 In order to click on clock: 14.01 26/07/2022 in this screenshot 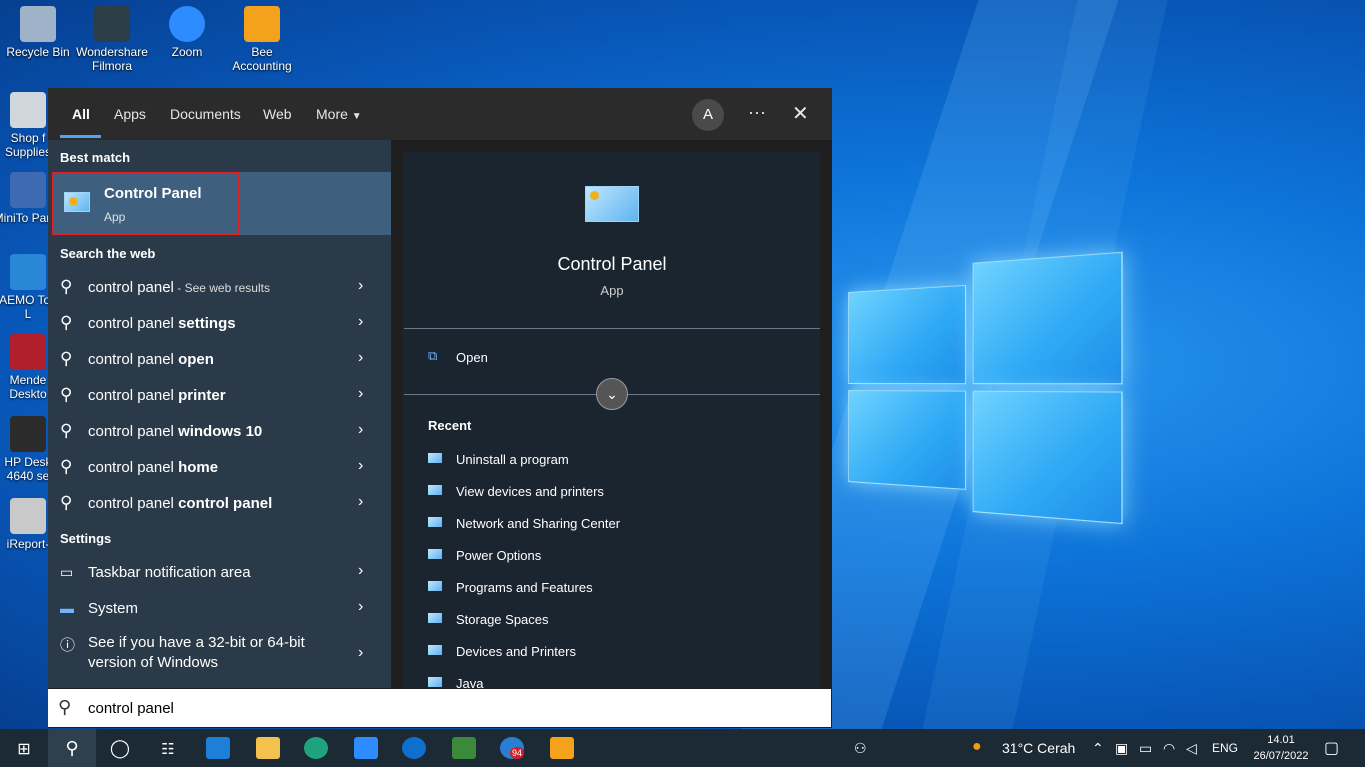, I will do `click(1281, 748)`.